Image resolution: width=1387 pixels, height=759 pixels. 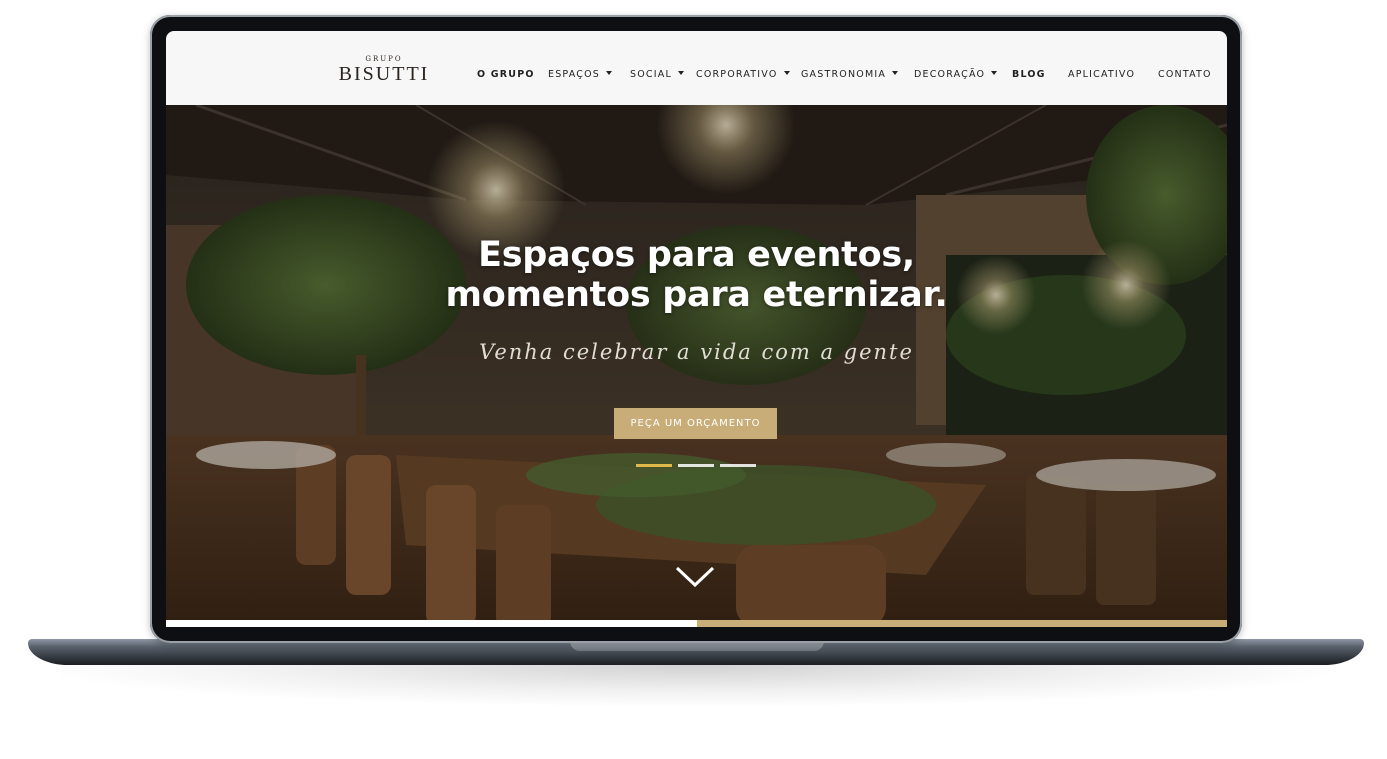 I want to click on nav-item-label: O GRUPO, so click(x=506, y=74).